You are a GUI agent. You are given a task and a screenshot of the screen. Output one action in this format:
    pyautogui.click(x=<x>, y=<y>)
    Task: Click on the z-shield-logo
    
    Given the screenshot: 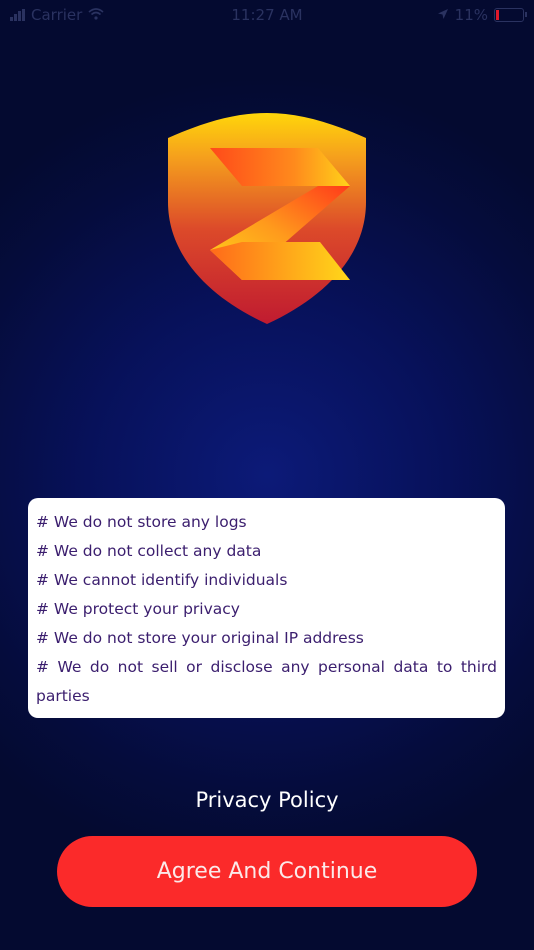 What is the action you would take?
    pyautogui.click(x=267, y=219)
    